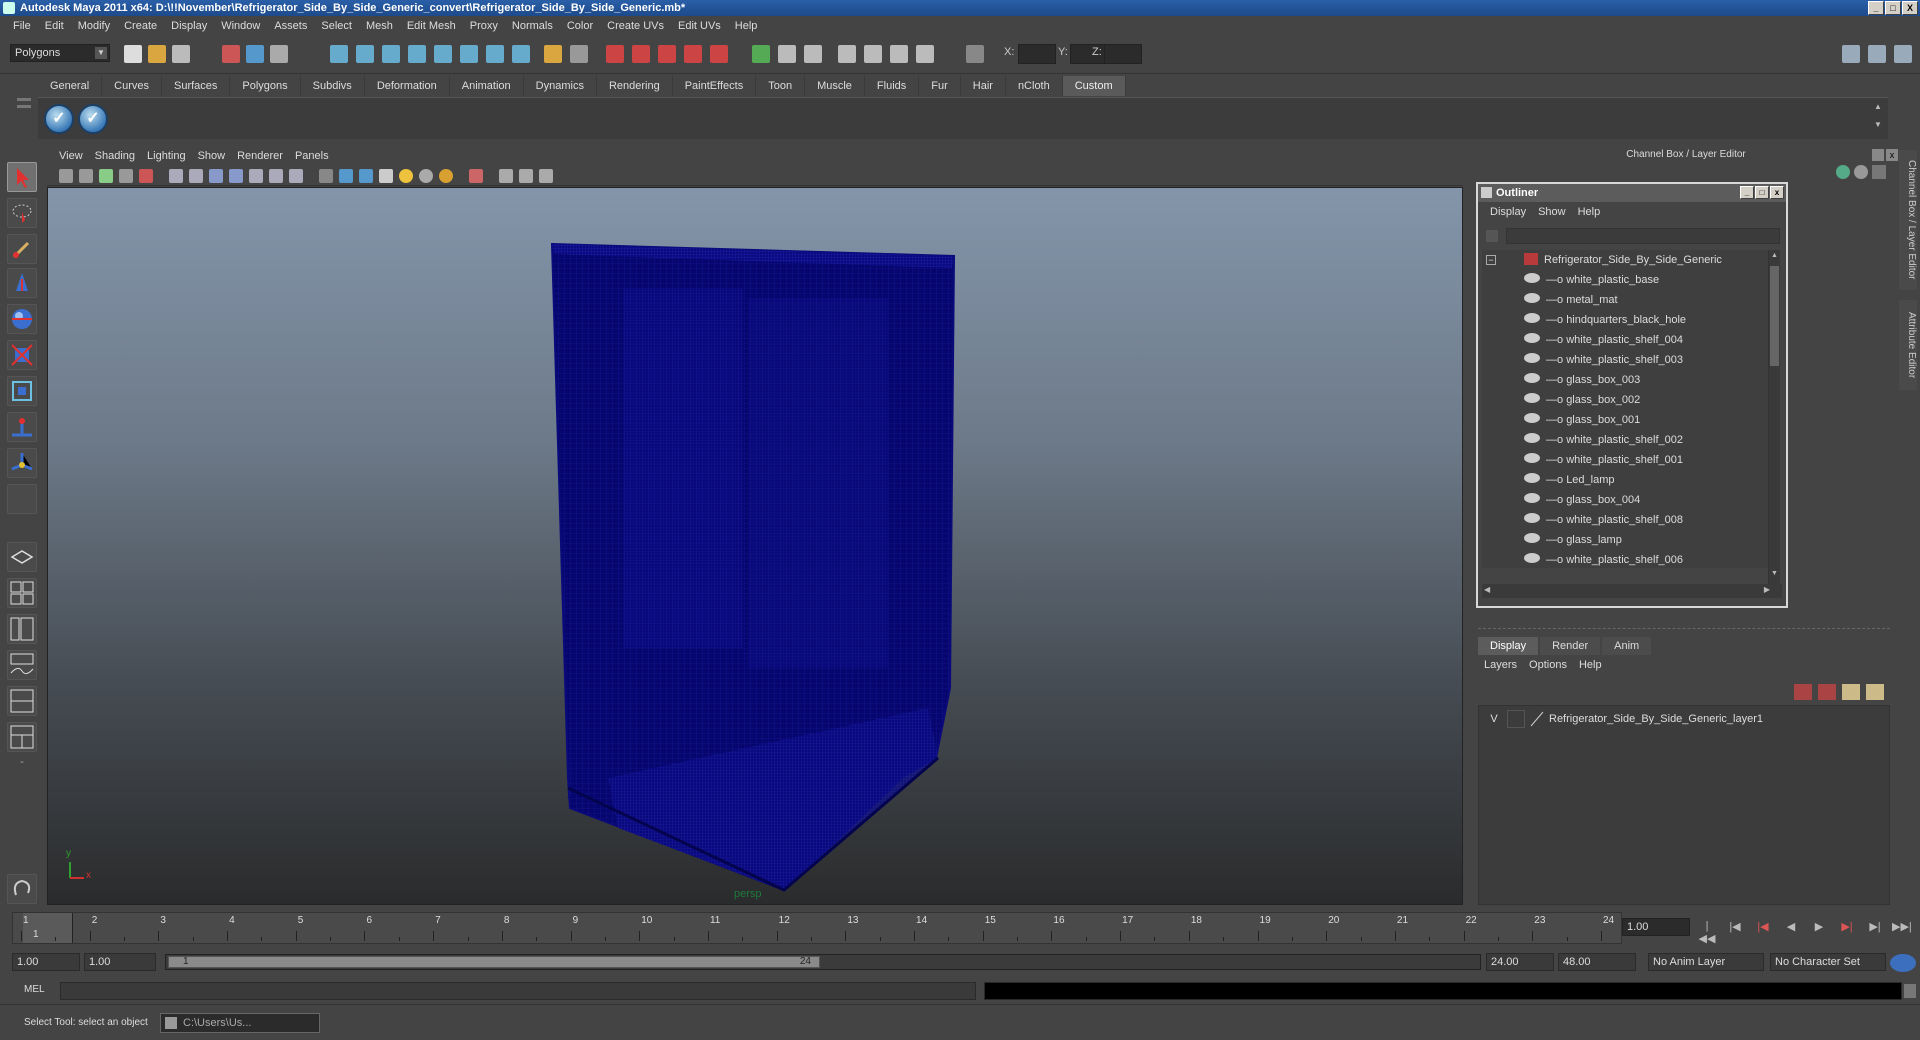  I want to click on menu-edit-mesh: Edit Mesh, so click(431, 26).